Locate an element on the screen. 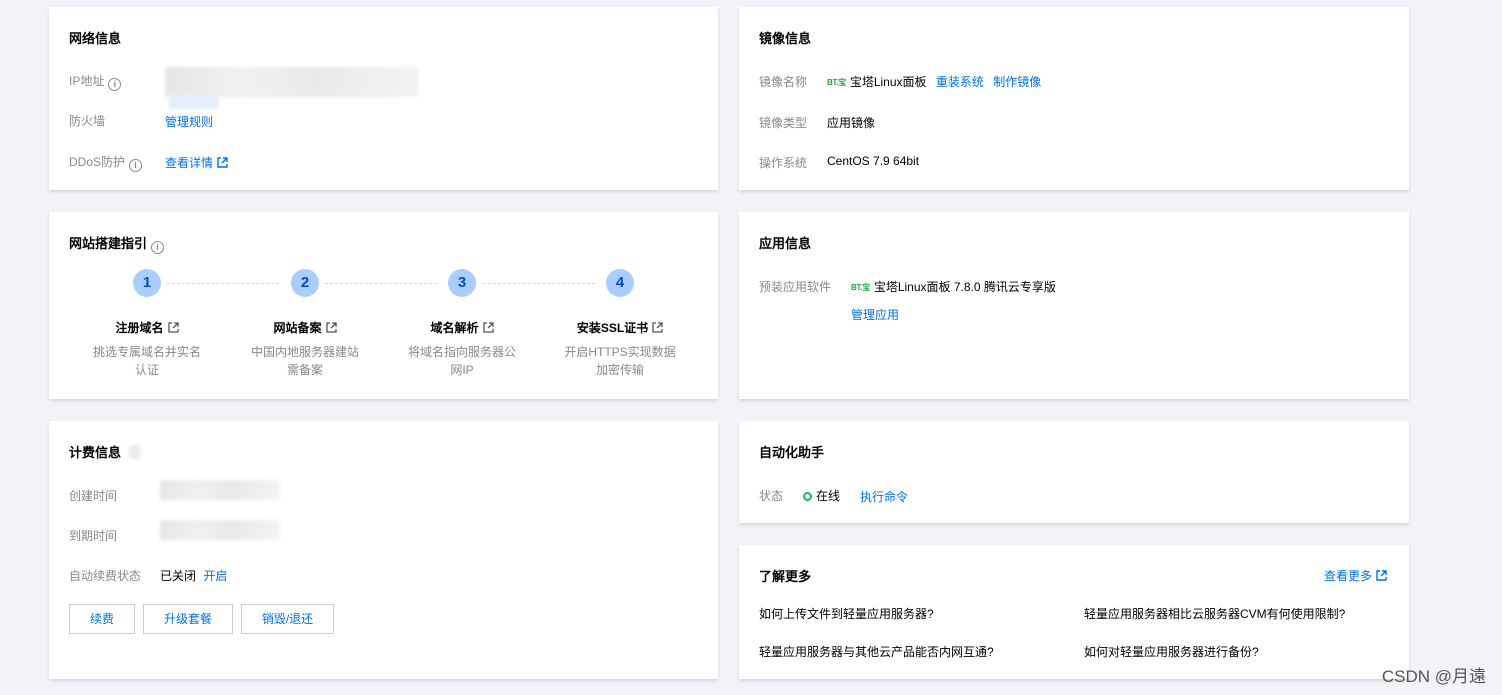 The height and width of the screenshot is (695, 1502). step-number: 1 is located at coordinates (147, 283).